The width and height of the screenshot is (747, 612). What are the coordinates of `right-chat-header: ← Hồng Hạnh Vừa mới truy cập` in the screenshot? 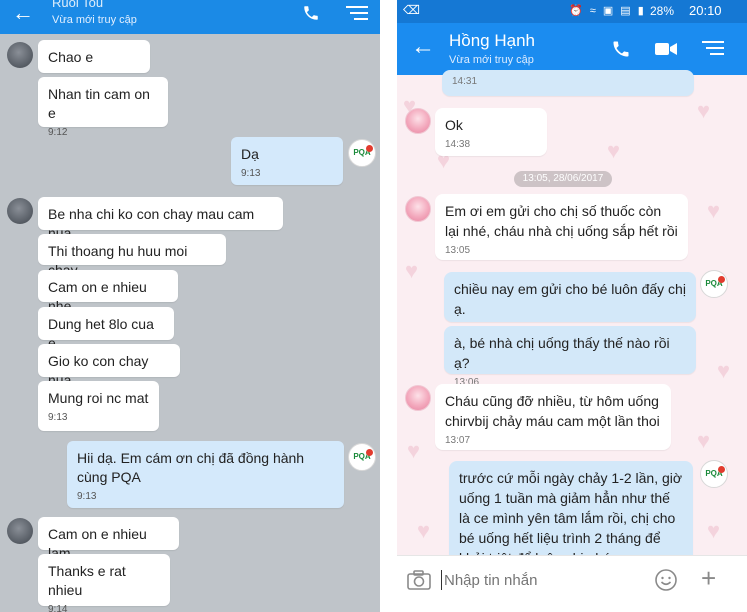 It's located at (572, 49).